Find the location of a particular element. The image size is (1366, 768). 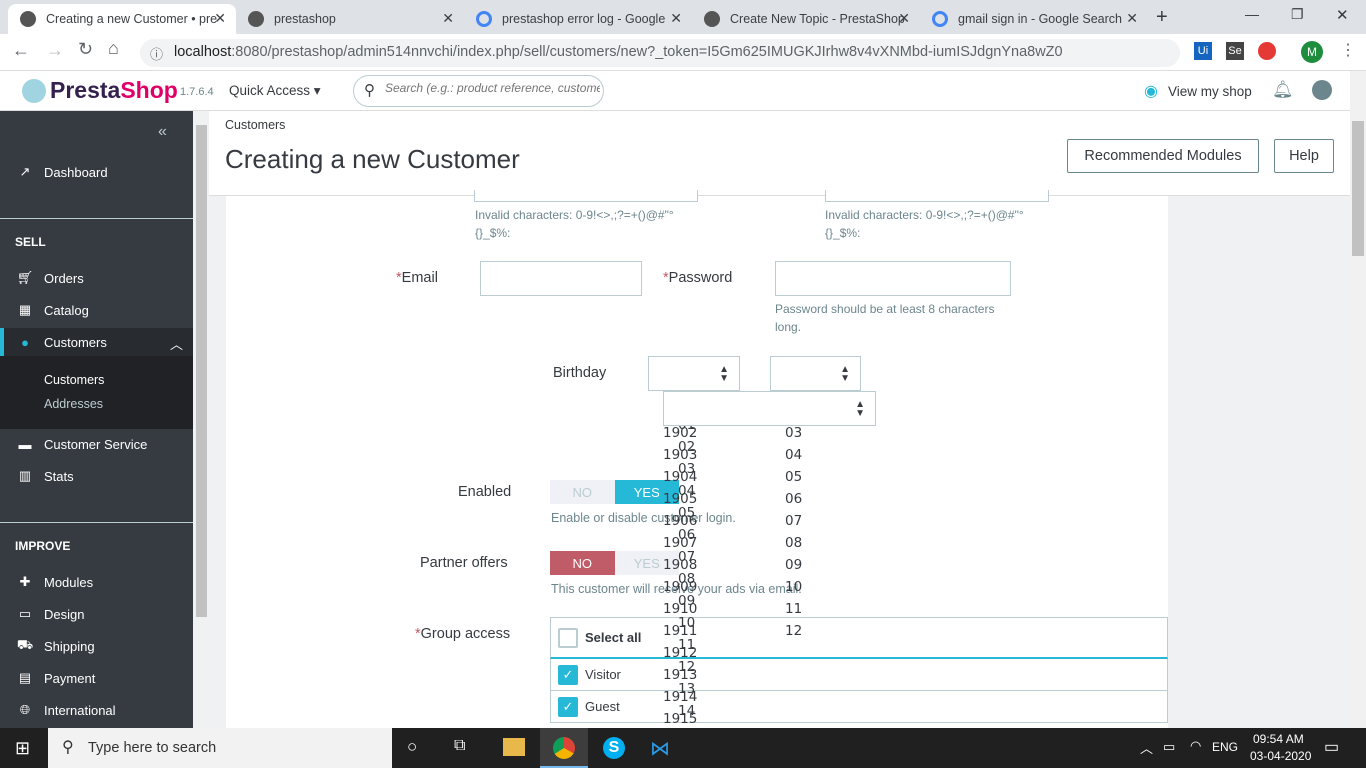

scrollbar-thumb is located at coordinates (1358, 188).